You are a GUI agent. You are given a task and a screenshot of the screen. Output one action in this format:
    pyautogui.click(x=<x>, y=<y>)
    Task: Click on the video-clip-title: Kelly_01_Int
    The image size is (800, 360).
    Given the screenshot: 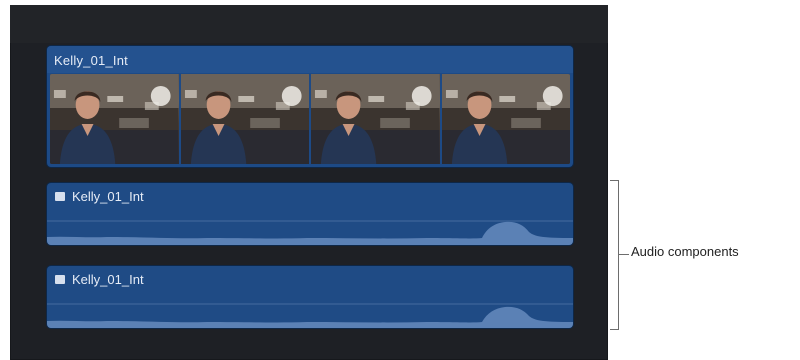 What is the action you would take?
    pyautogui.click(x=91, y=60)
    